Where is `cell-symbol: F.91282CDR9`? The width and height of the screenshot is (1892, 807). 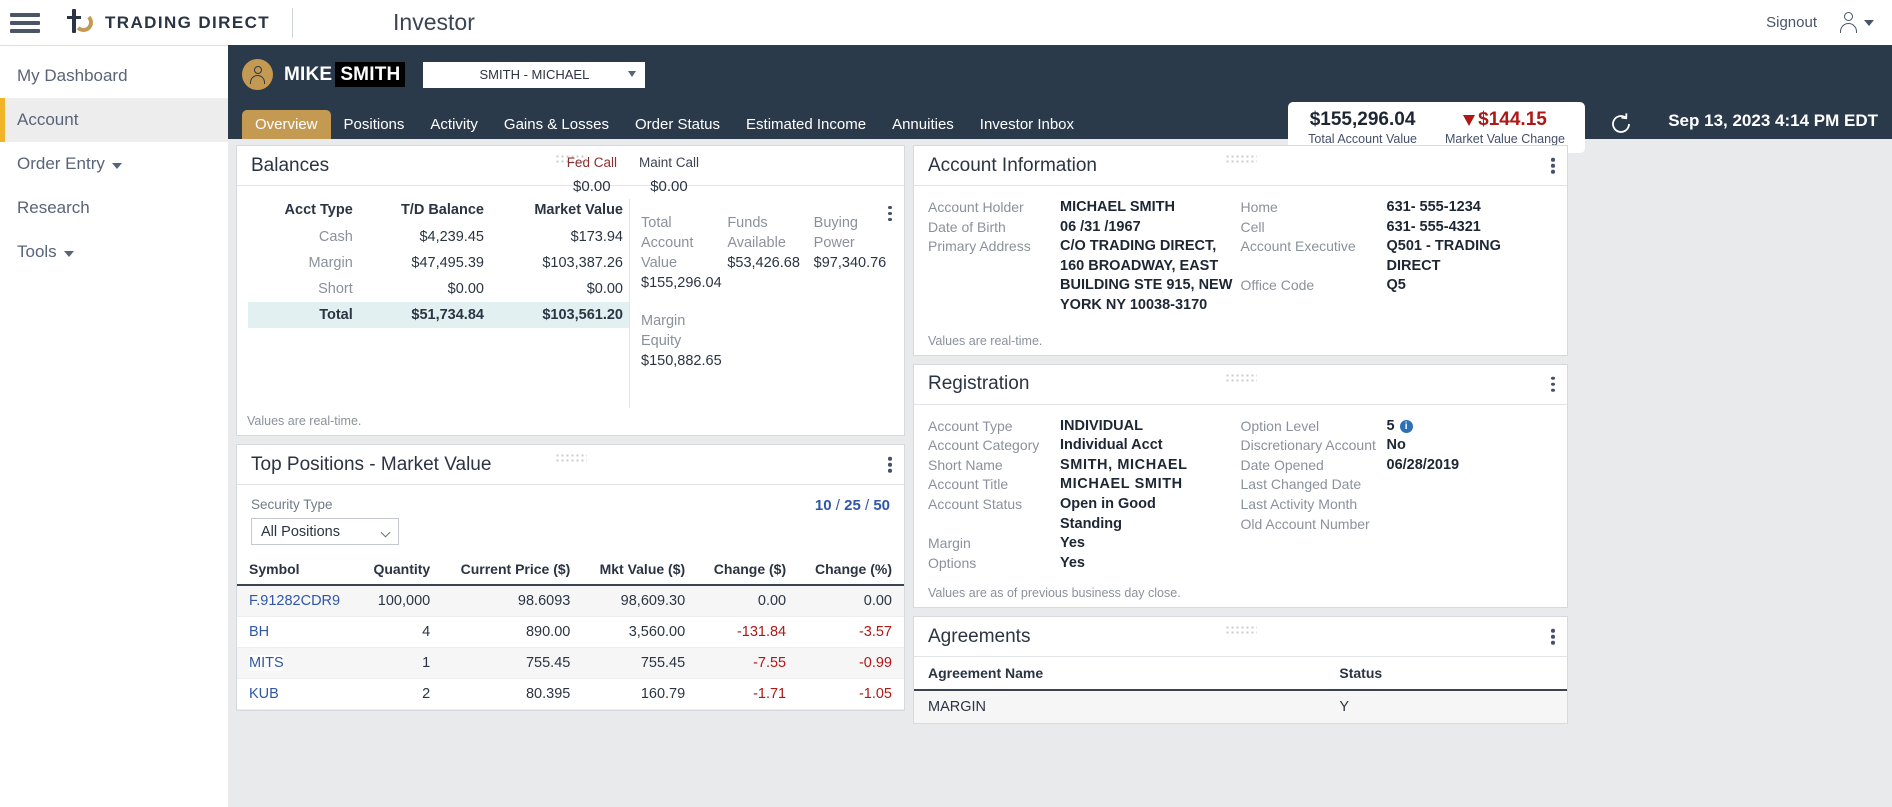
cell-symbol: F.91282CDR9 is located at coordinates (297, 601).